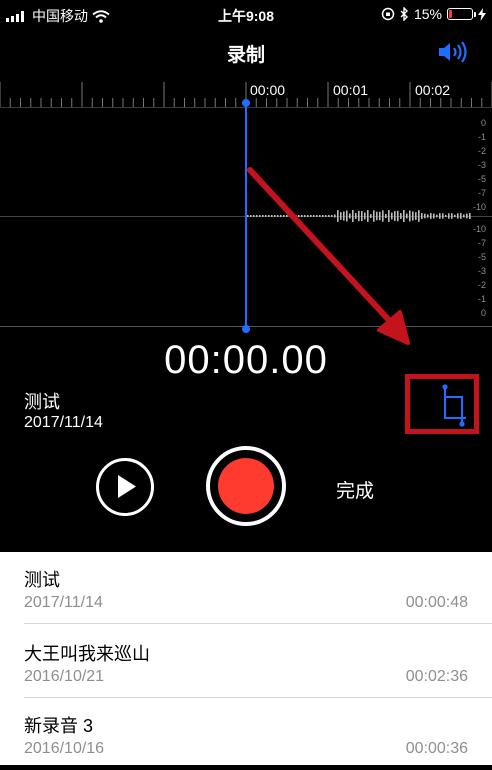  I want to click on record-icon, so click(246, 486).